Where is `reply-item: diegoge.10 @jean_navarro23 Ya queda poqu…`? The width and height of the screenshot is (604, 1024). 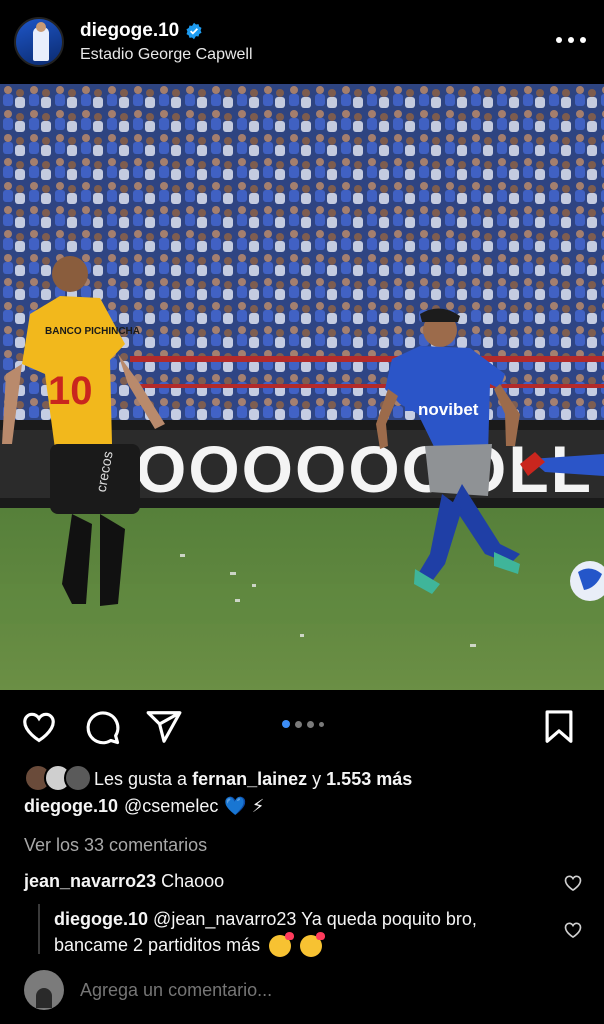 reply-item: diegoge.10 @jean_navarro23 Ya queda poqu… is located at coordinates (299, 932).